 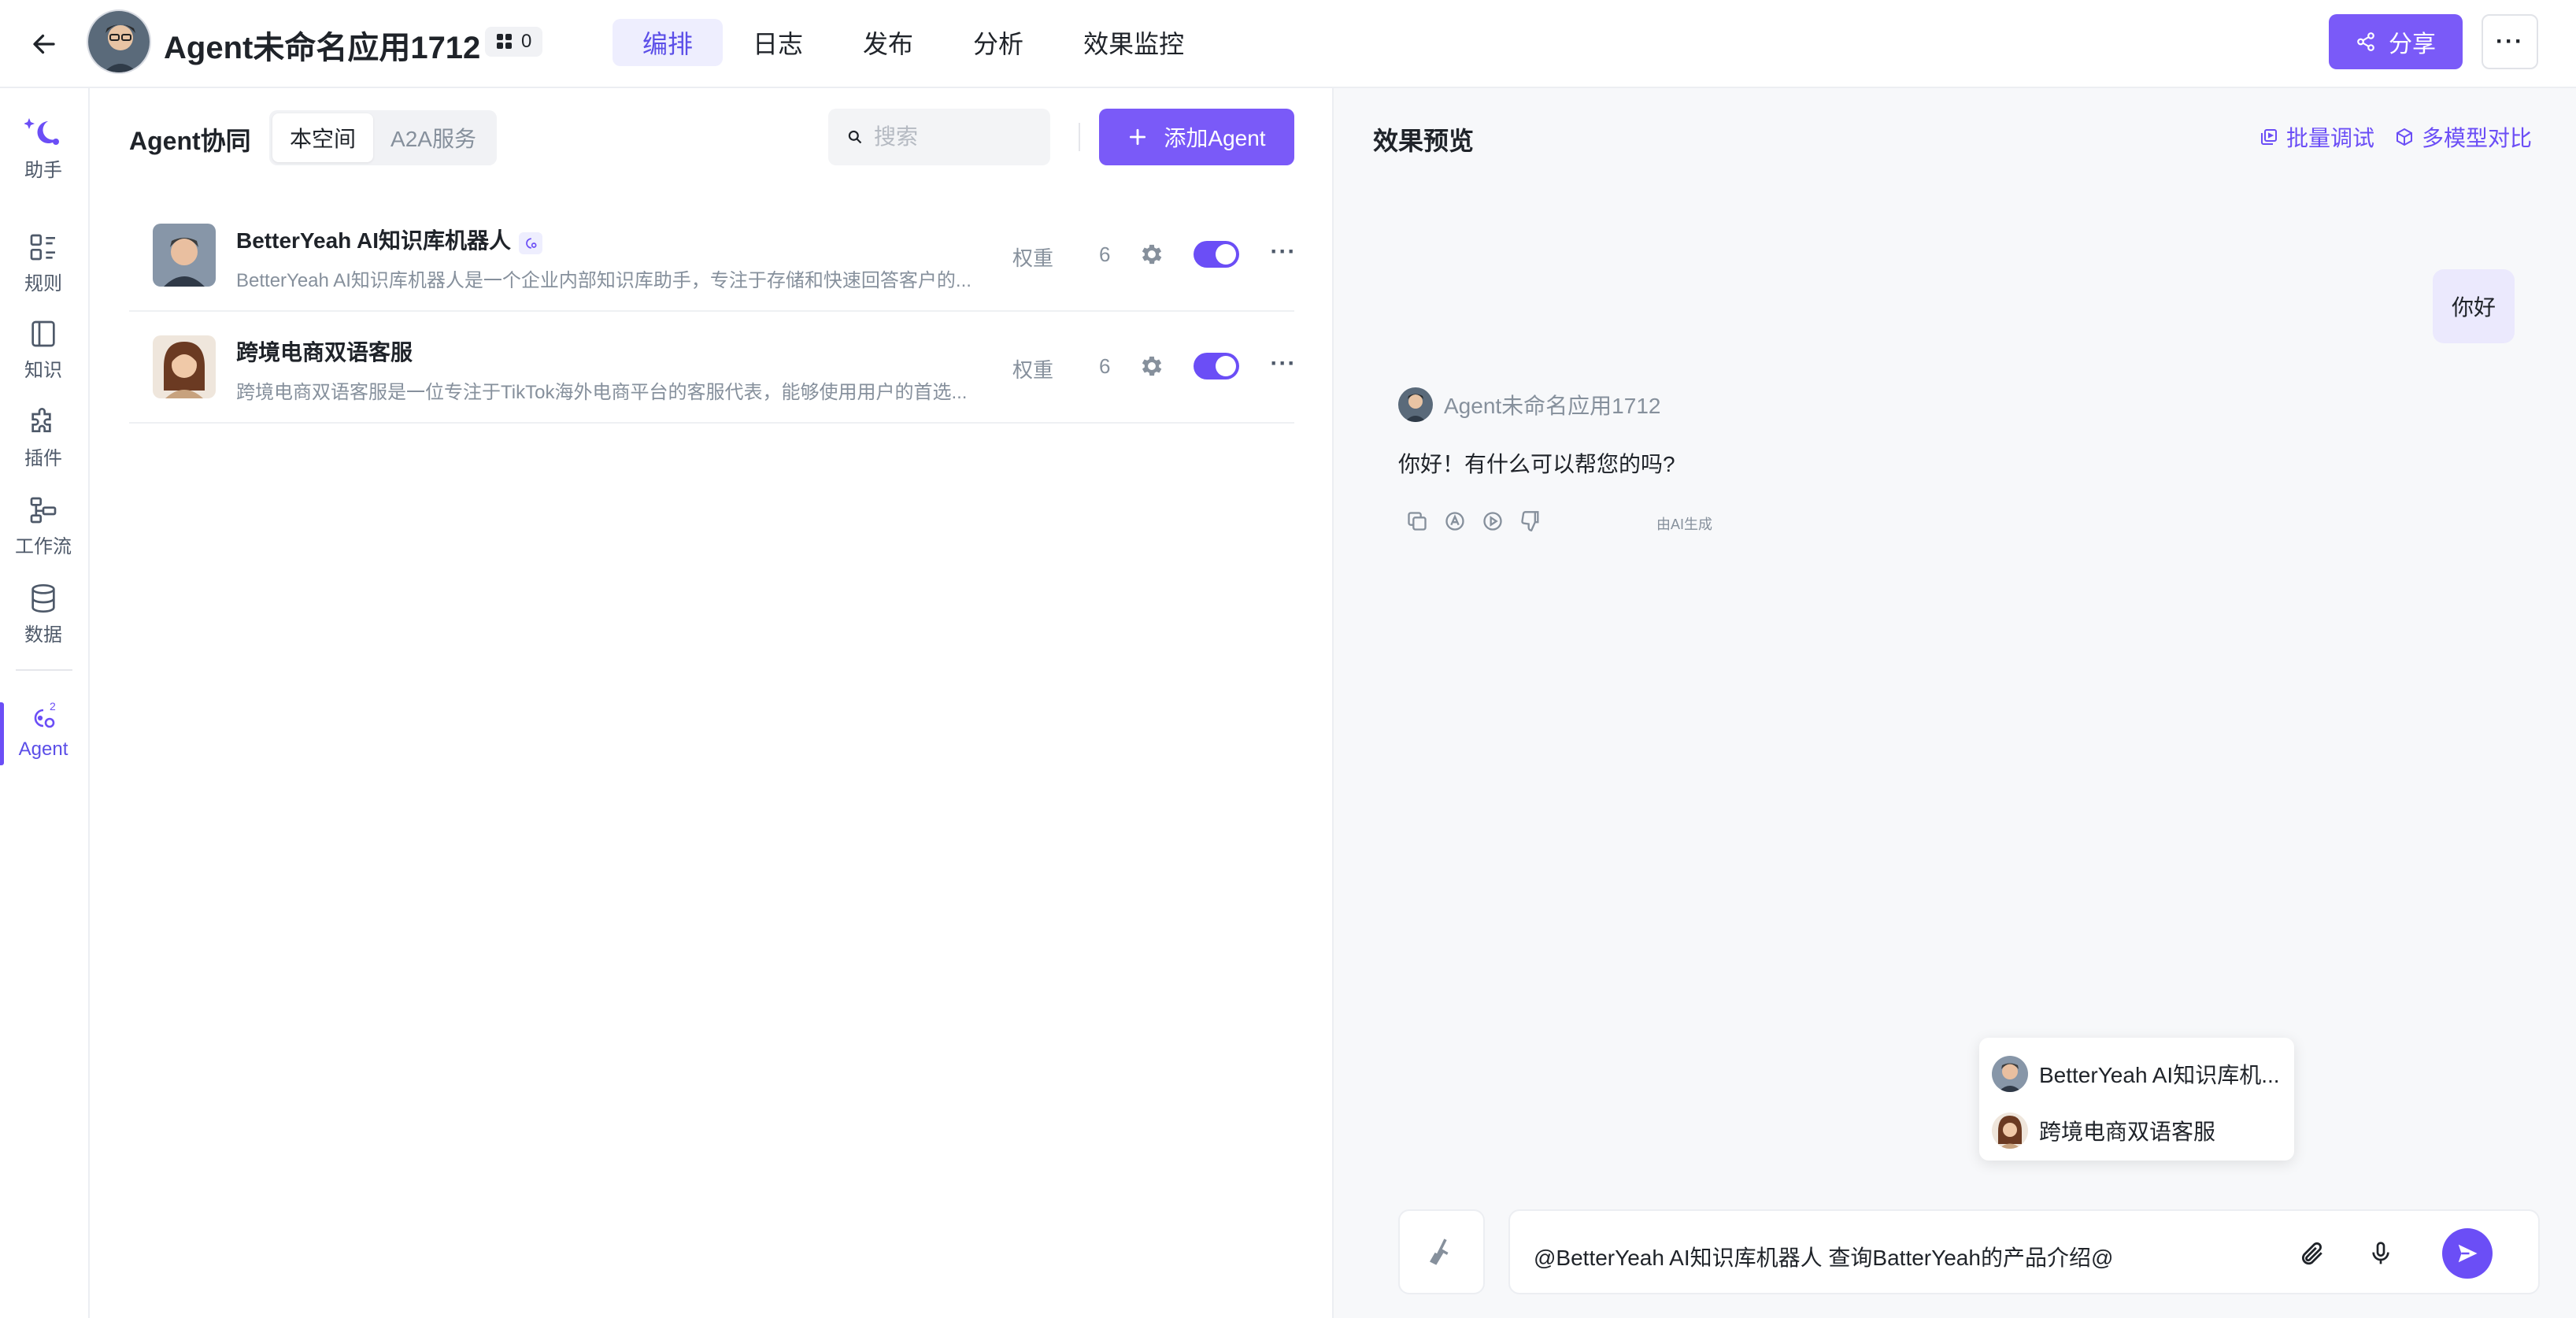 I want to click on assistant-icon, so click(x=41, y=131).